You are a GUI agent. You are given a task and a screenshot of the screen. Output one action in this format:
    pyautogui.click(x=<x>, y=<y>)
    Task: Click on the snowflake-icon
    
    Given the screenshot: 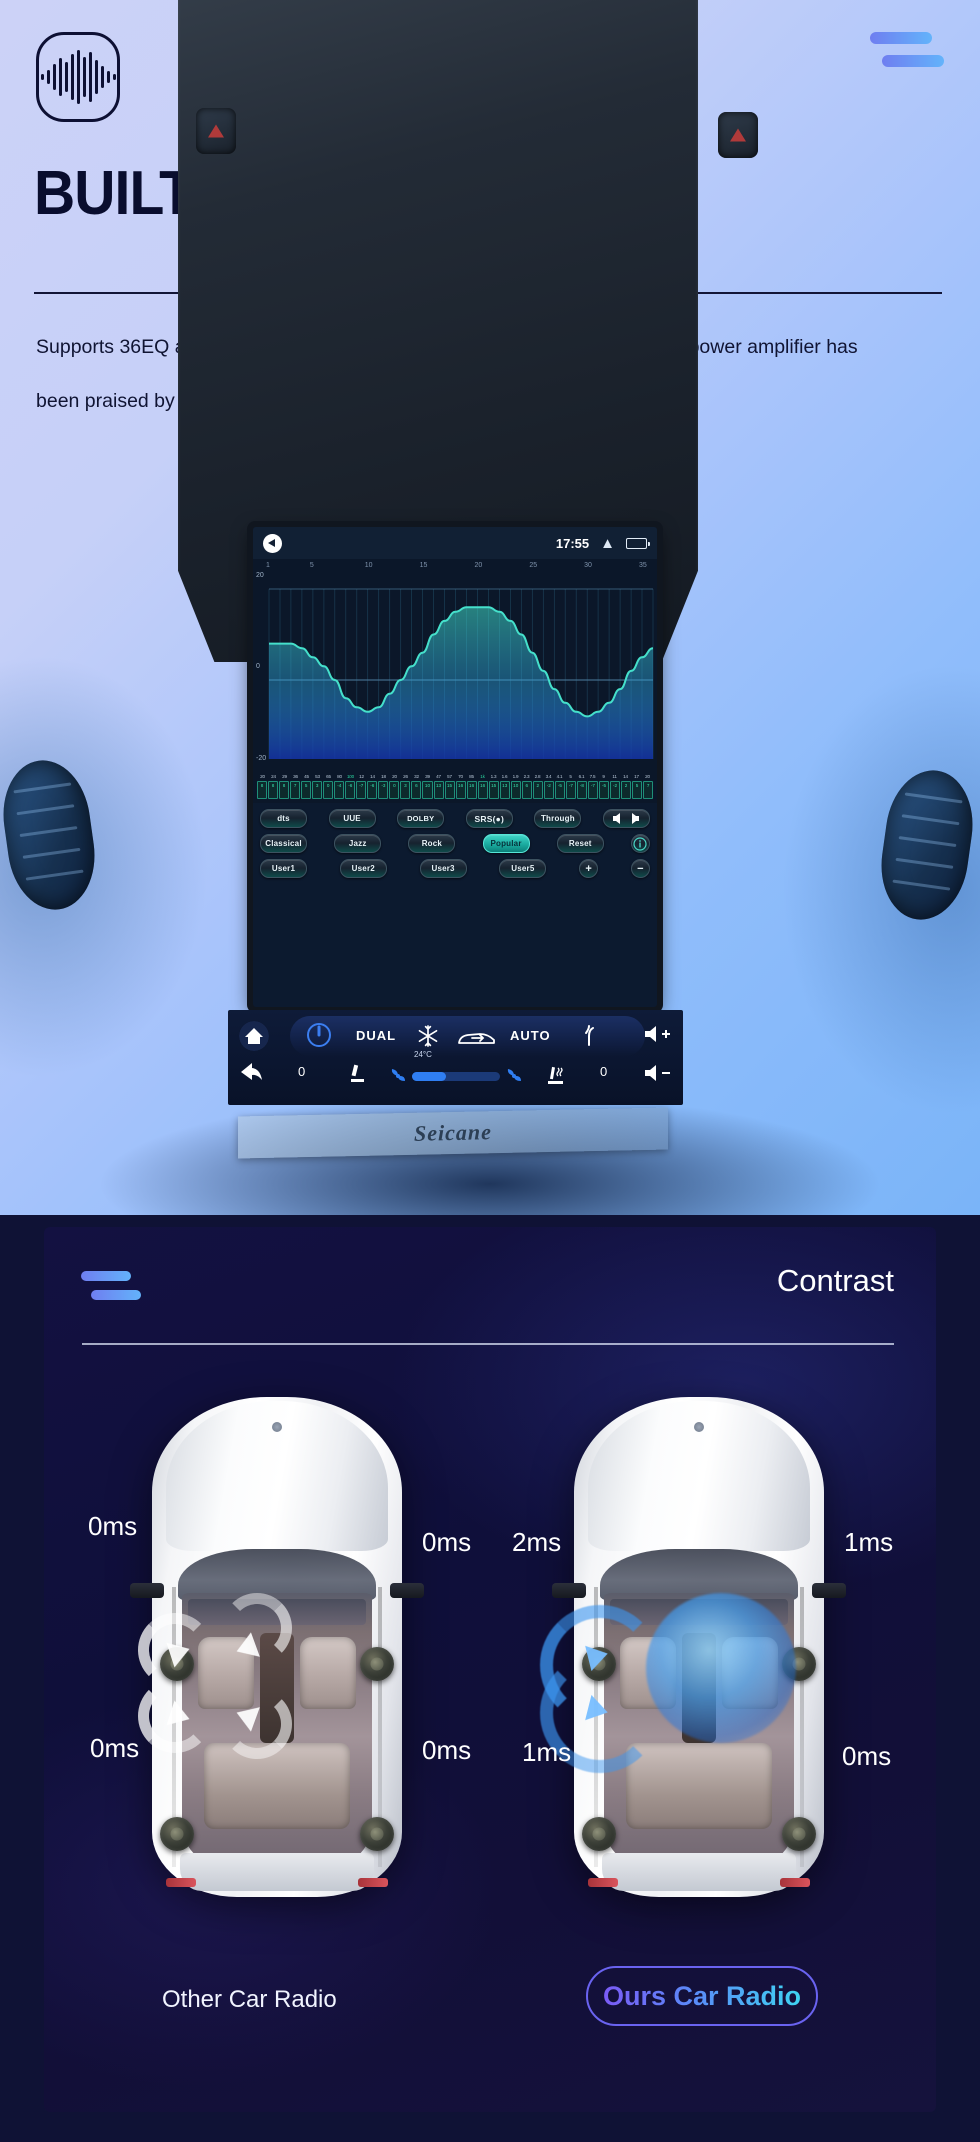 What is the action you would take?
    pyautogui.click(x=428, y=1038)
    